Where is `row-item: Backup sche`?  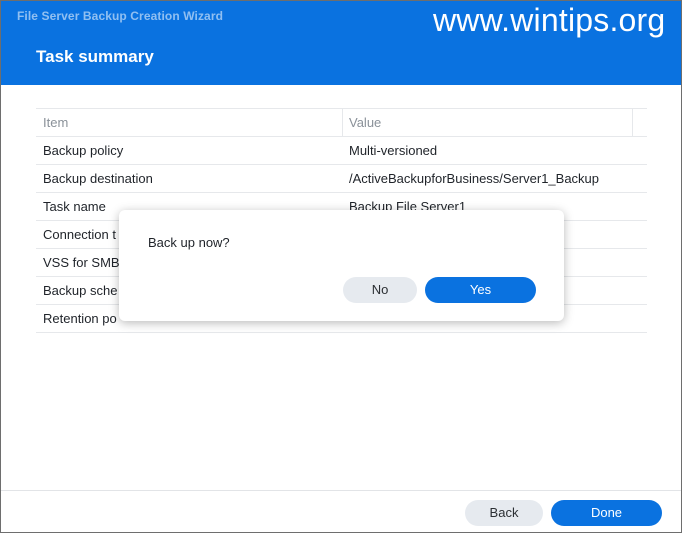 row-item: Backup sche is located at coordinates (80, 290).